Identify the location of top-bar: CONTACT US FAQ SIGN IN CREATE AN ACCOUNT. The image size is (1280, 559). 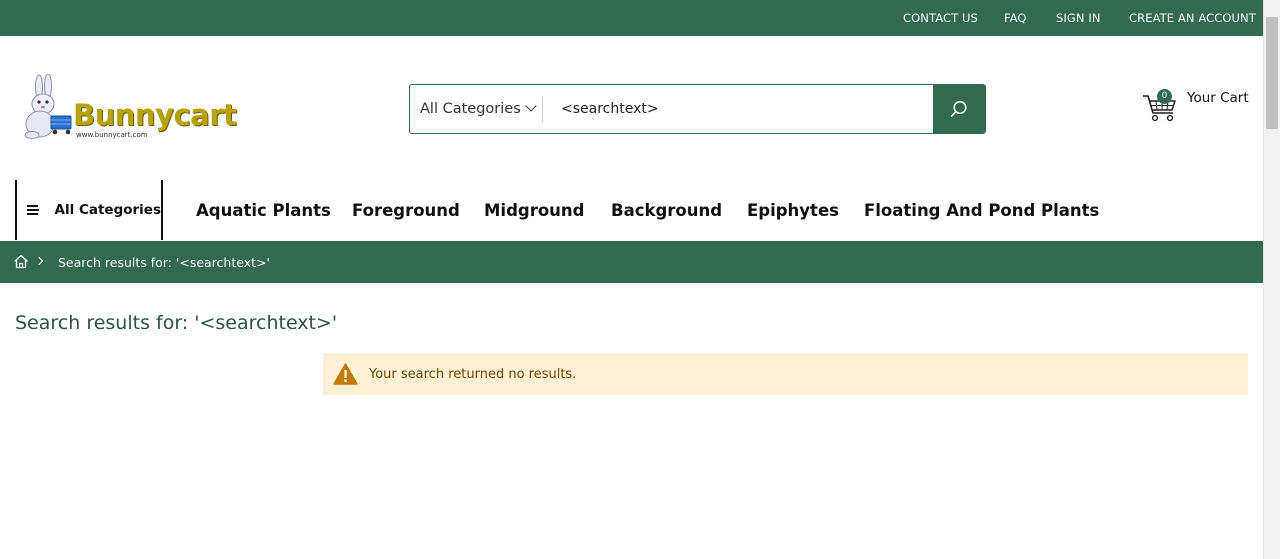
(631, 18).